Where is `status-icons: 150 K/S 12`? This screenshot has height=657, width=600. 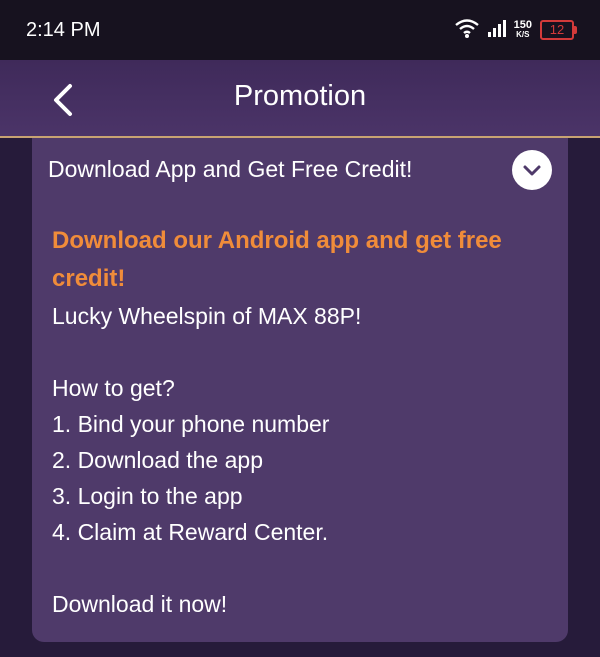
status-icons: 150 K/S 12 is located at coordinates (515, 30).